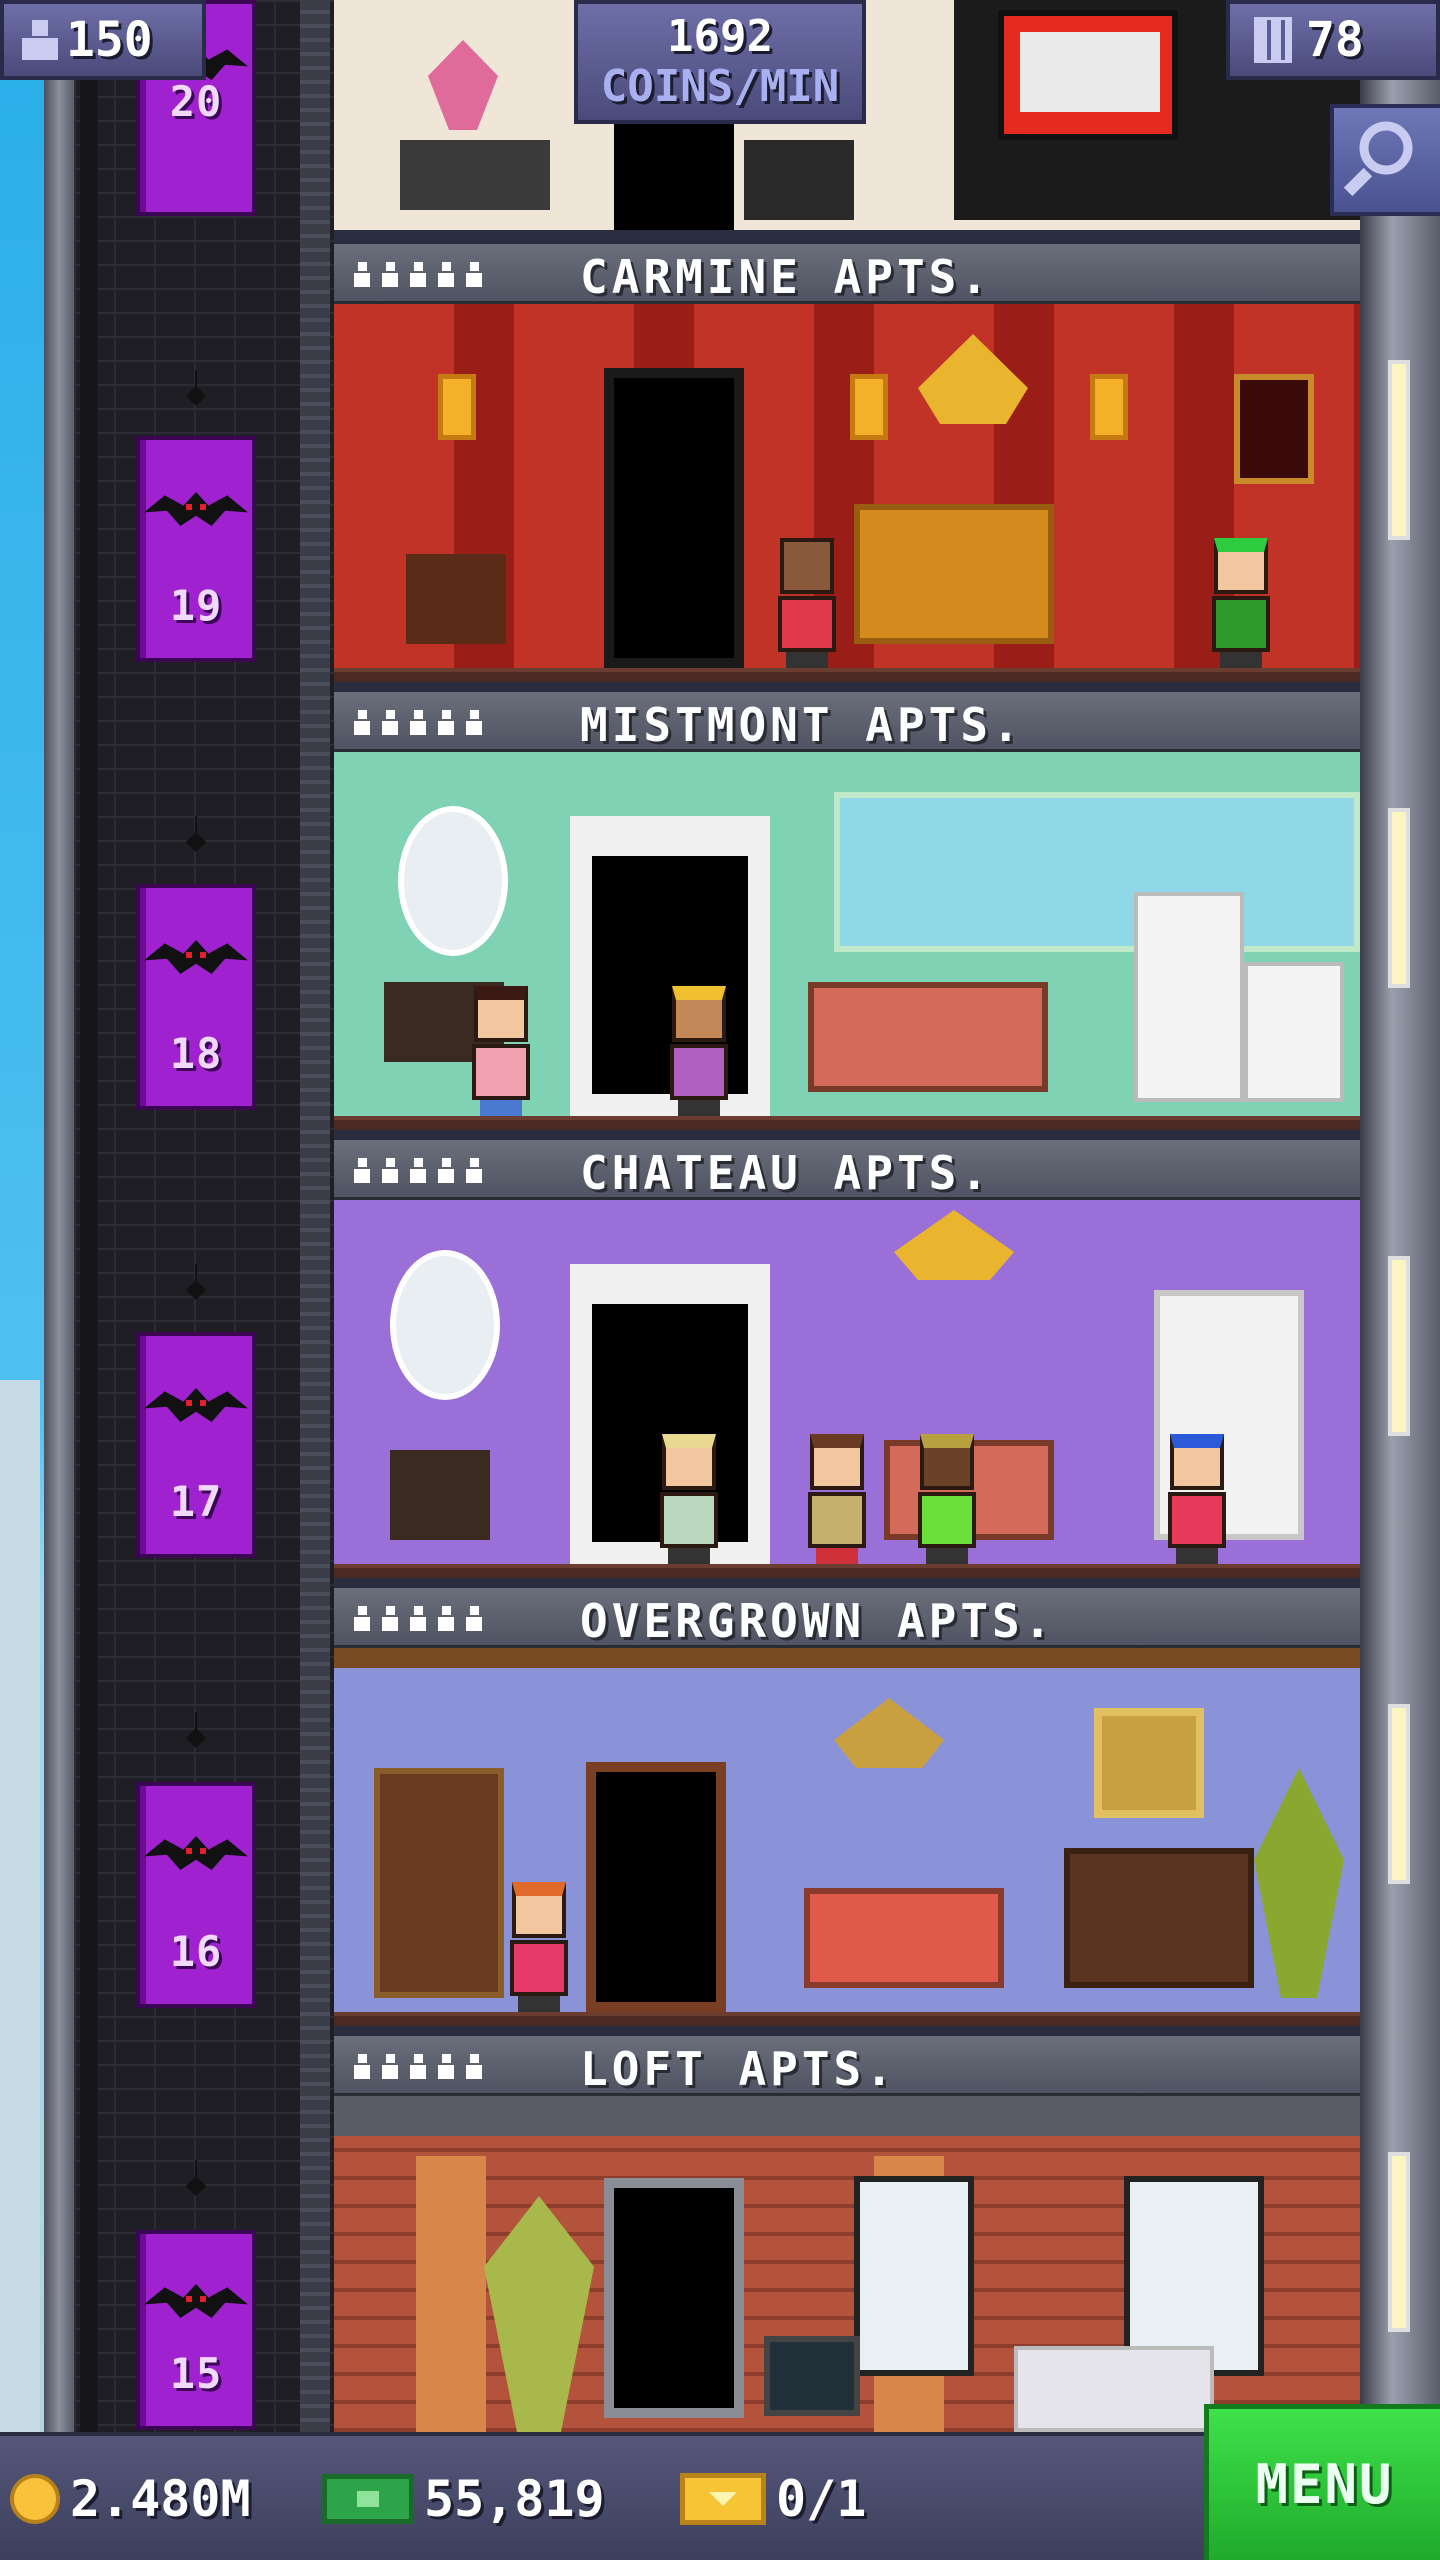 The width and height of the screenshot is (1440, 2560). I want to click on stove, so click(1294, 1032).